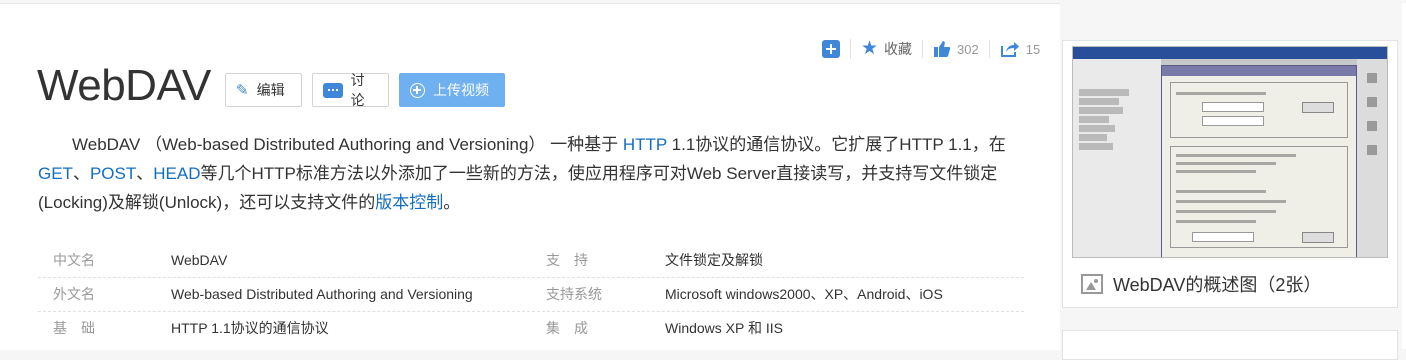  What do you see at coordinates (1230, 53) in the screenshot?
I see `screenshot-window-titlebar` at bounding box center [1230, 53].